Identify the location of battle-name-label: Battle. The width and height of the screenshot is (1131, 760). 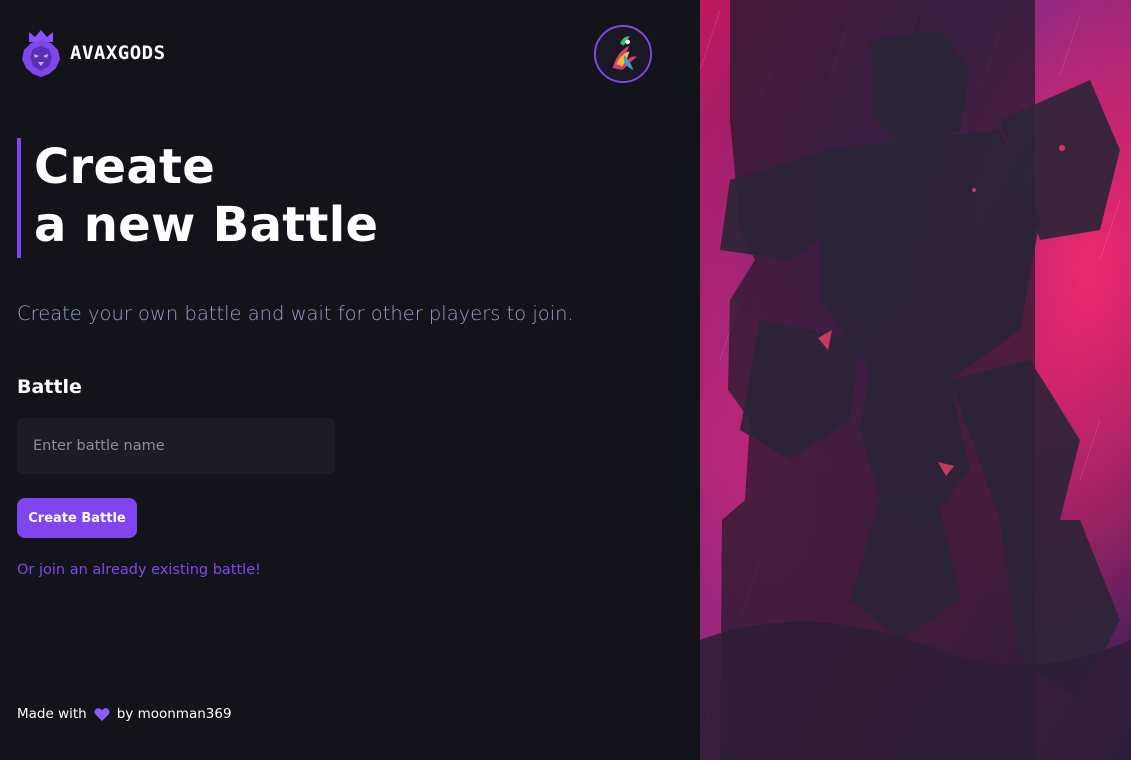
(49, 387).